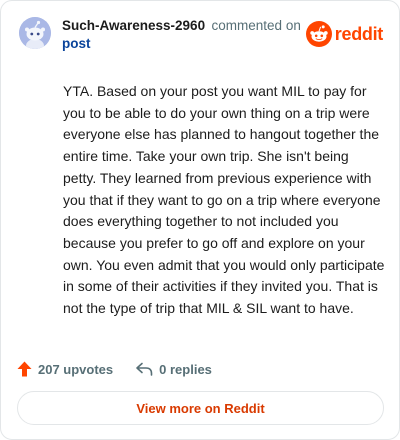 The image size is (400, 440). What do you see at coordinates (256, 25) in the screenshot?
I see `action-text: commented on` at bounding box center [256, 25].